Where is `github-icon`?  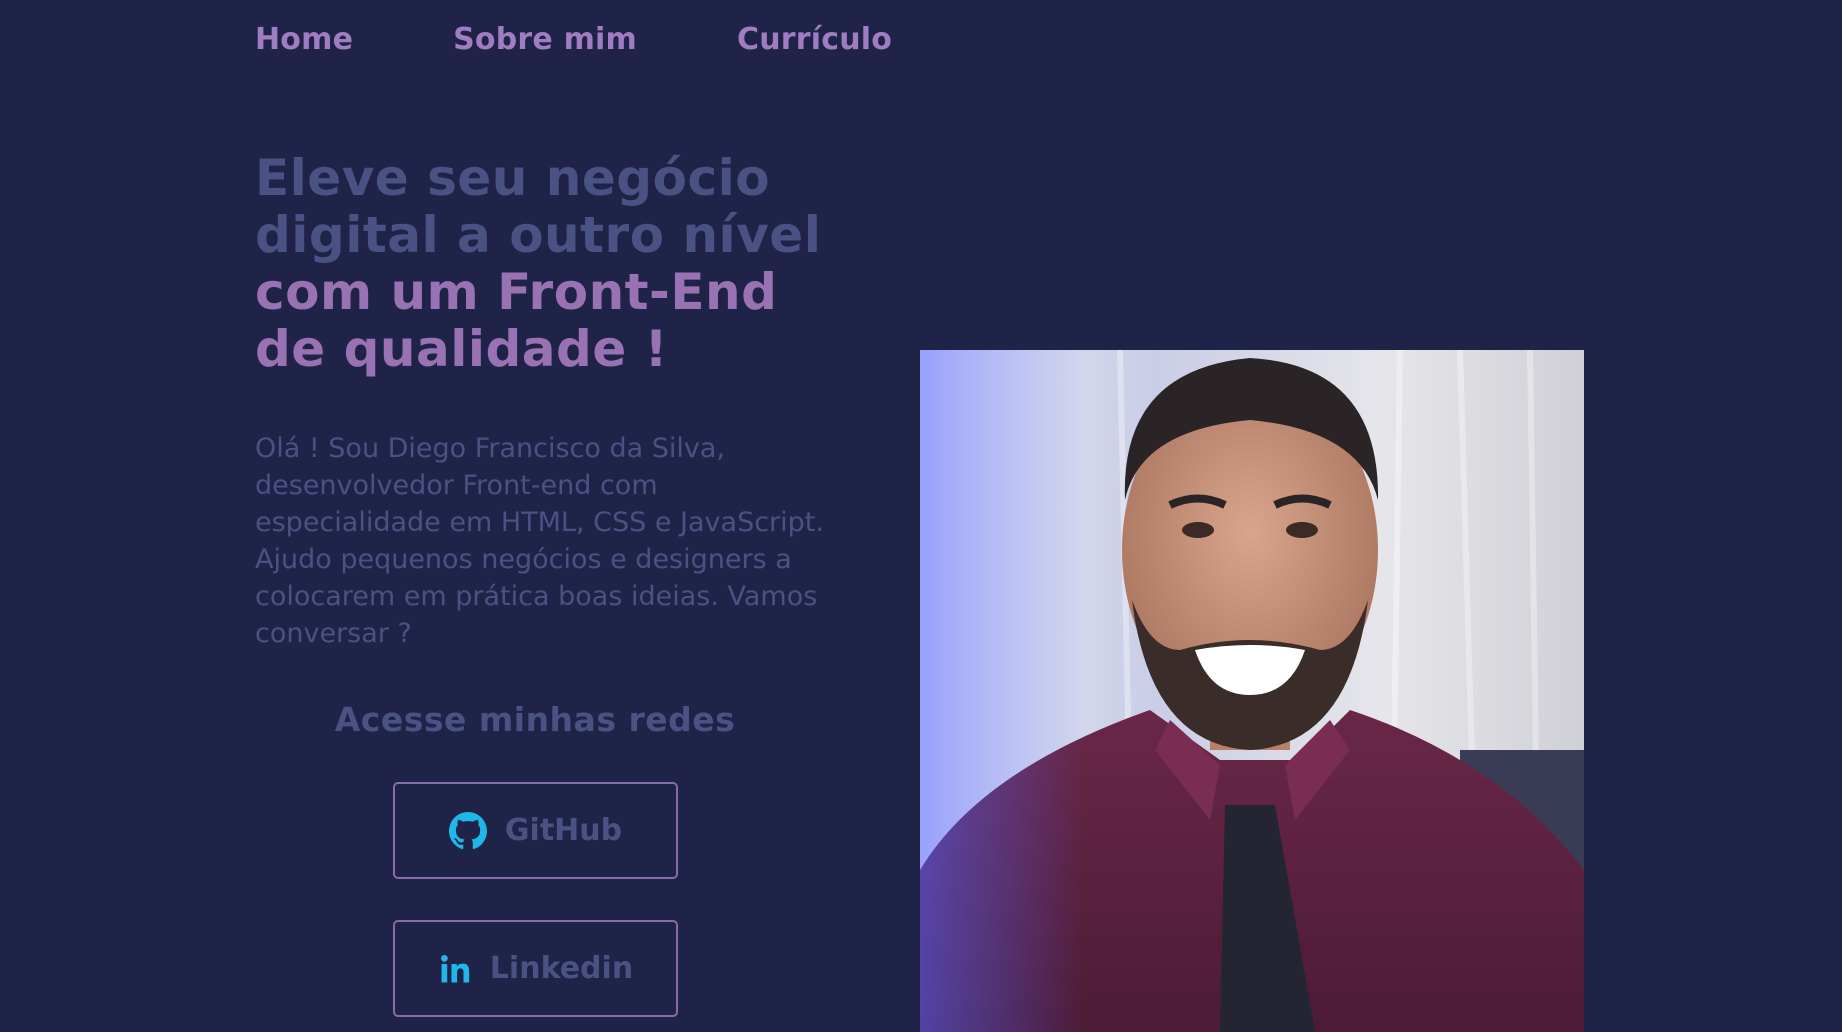
github-icon is located at coordinates (467, 830).